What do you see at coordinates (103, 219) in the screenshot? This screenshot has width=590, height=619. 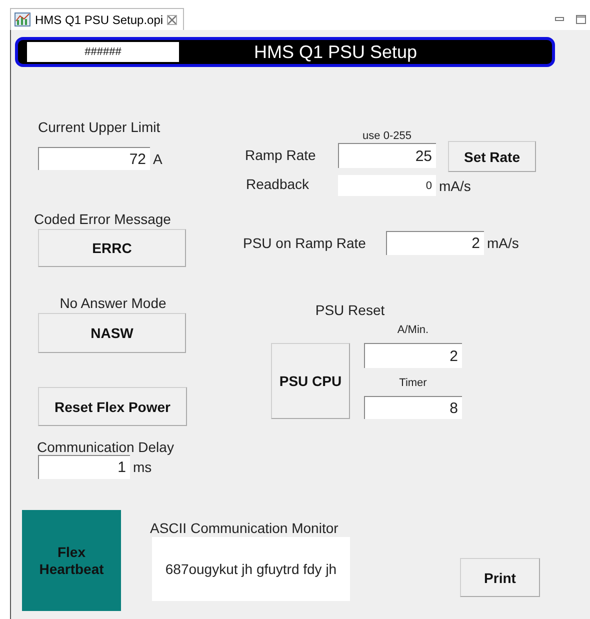 I see `field-label: Coded Error Message` at bounding box center [103, 219].